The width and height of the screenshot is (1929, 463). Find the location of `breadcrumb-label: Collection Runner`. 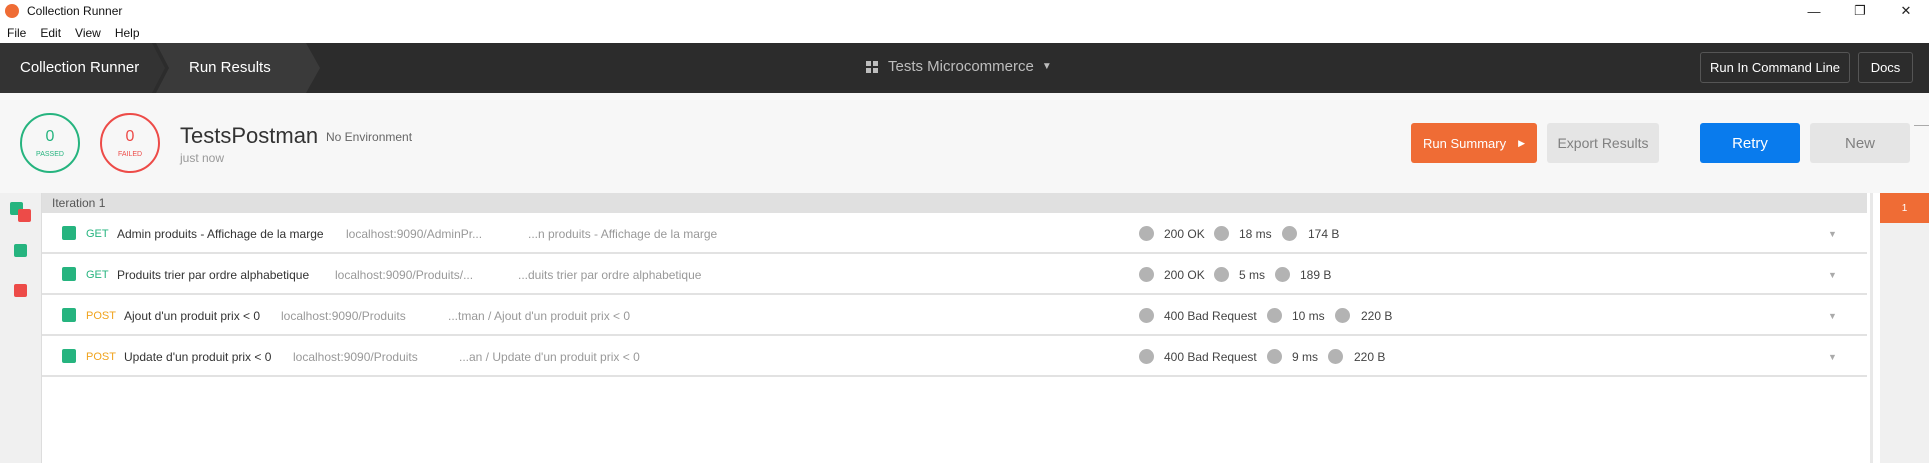

breadcrumb-label: Collection Runner is located at coordinates (80, 67).